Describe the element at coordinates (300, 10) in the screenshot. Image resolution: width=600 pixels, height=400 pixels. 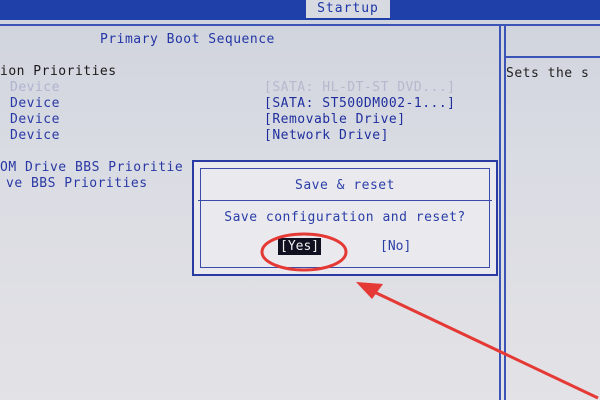
I see `top-menu-bar` at that location.